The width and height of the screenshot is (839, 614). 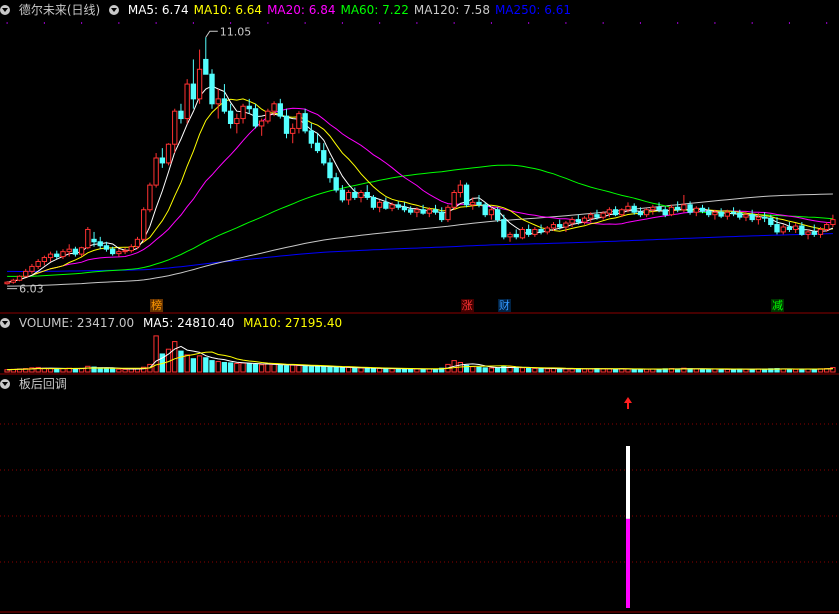 What do you see at coordinates (504, 305) in the screenshot?
I see `event-tag-2: 财` at bounding box center [504, 305].